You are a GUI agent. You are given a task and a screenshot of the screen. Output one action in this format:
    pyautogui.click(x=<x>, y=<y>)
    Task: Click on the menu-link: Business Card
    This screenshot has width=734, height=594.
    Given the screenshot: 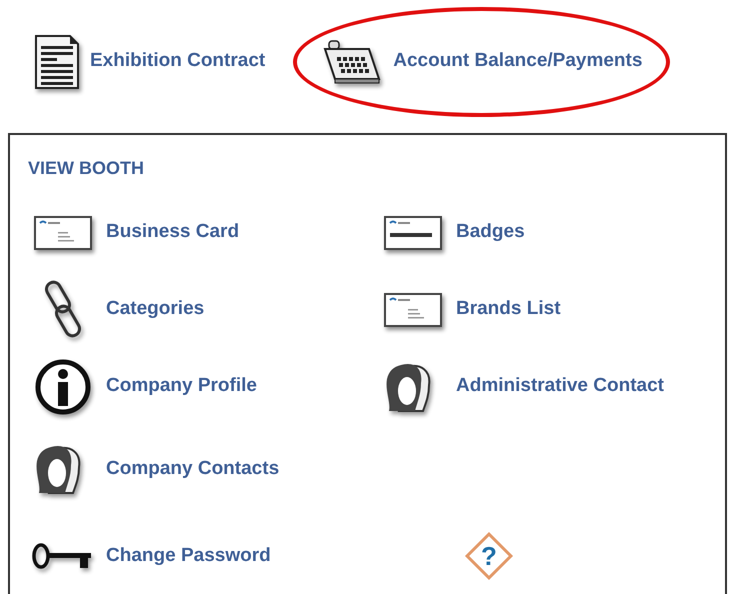 What is the action you would take?
    pyautogui.click(x=173, y=232)
    